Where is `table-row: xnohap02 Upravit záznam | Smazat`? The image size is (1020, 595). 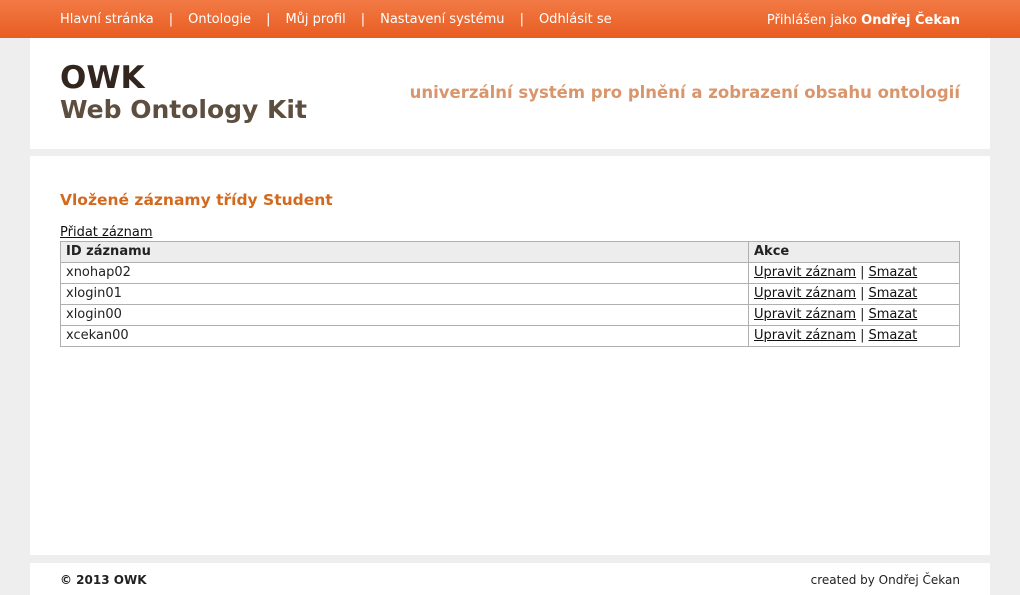
table-row: xnohap02 Upravit záznam | Smazat is located at coordinates (510, 273).